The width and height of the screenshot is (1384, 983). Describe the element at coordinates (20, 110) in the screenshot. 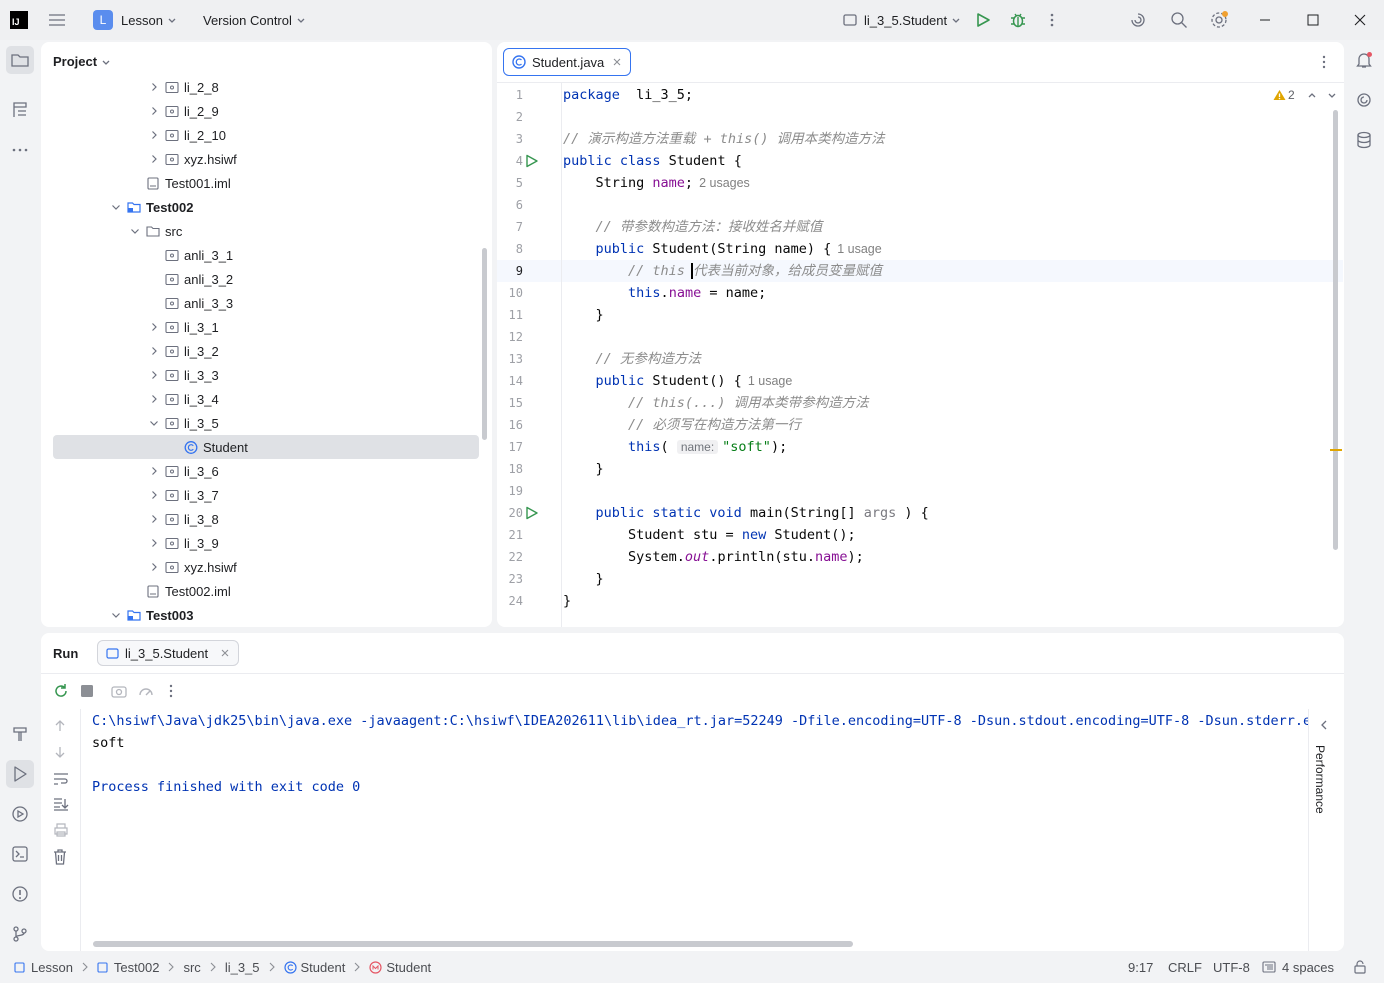

I see `structure-tool-button` at that location.